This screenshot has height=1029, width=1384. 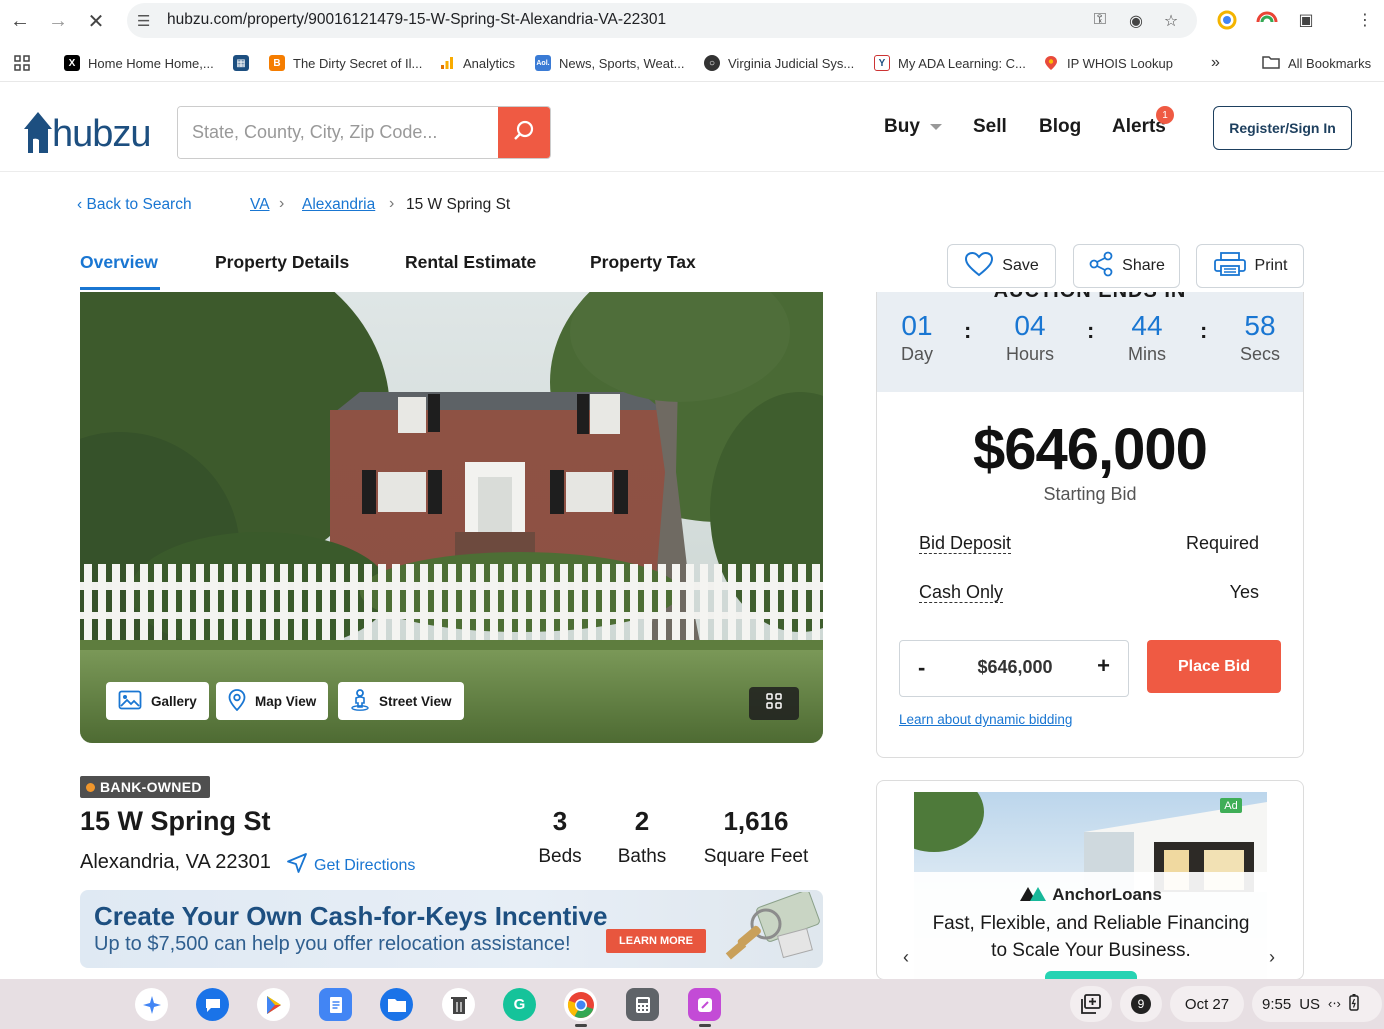 I want to click on get-directions-link: Get Directions, so click(x=350, y=865).